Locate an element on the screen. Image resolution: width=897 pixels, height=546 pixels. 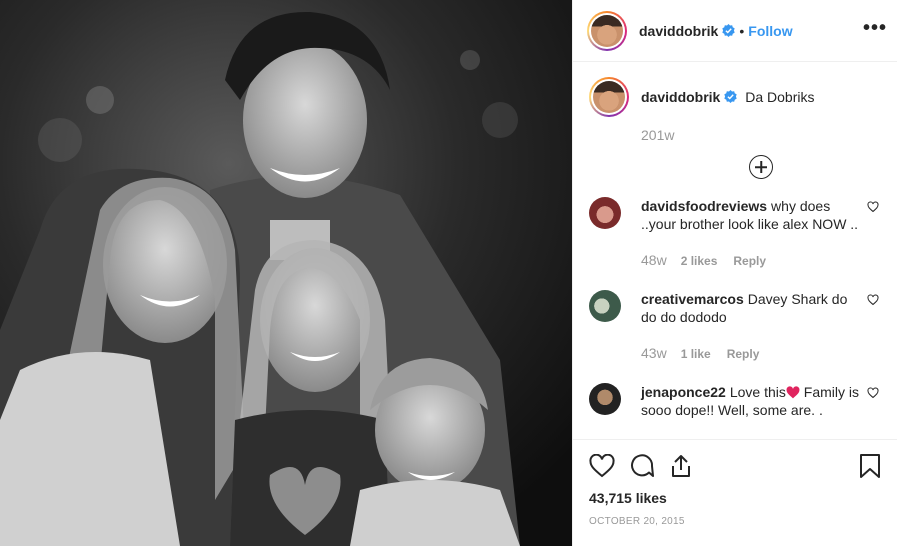
post-header: daviddobrik • Follow ••• is located at coordinates (735, 31).